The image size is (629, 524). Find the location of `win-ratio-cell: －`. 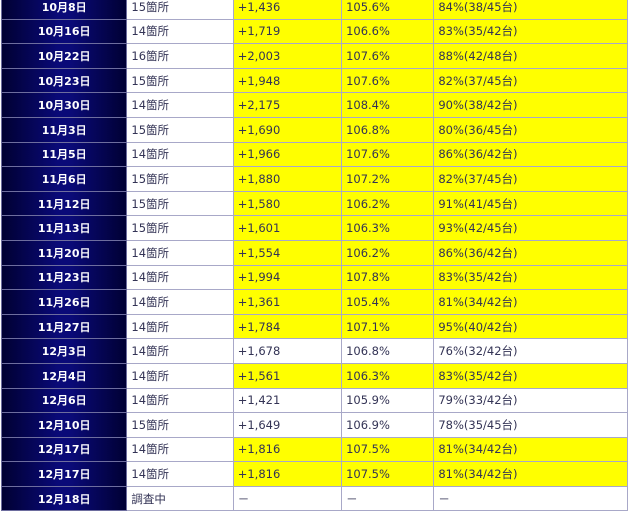

win-ratio-cell: － is located at coordinates (530, 498).